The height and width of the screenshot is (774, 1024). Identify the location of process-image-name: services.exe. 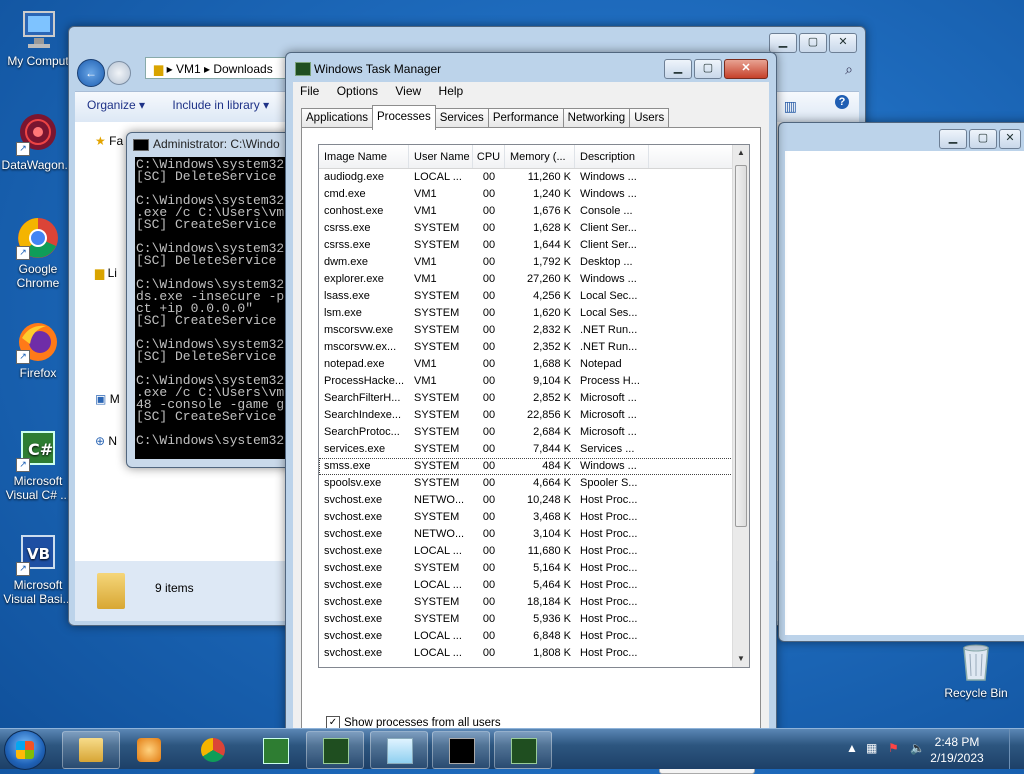
(355, 449).